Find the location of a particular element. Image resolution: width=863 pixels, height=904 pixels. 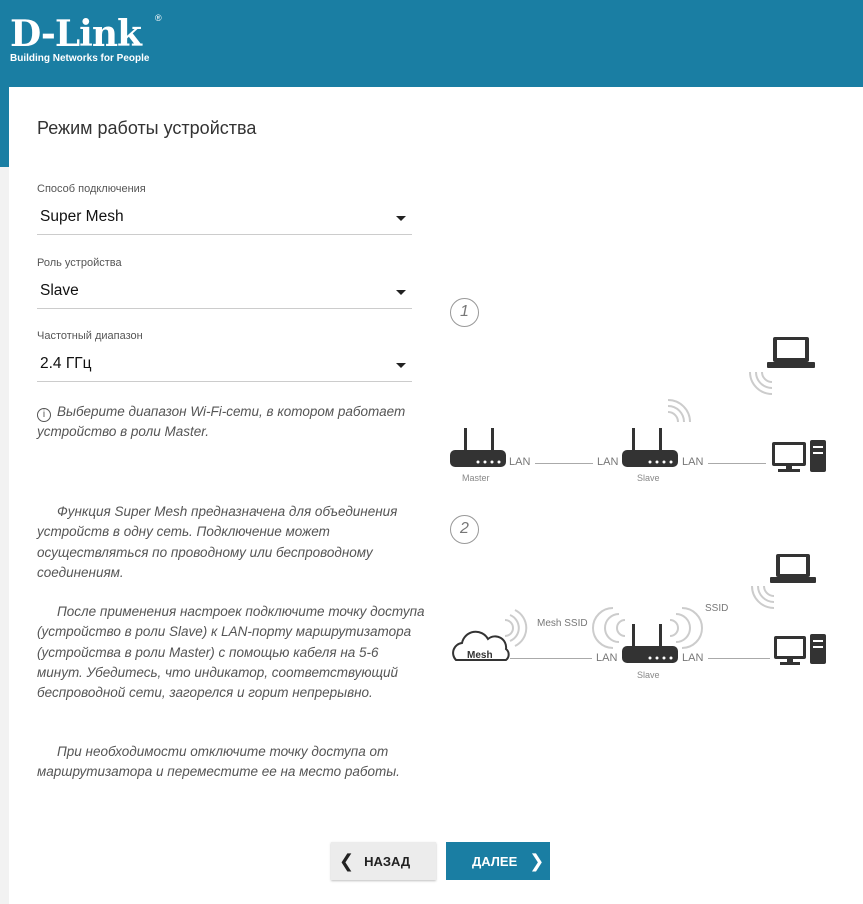

ssid-label: SSID is located at coordinates (717, 608).